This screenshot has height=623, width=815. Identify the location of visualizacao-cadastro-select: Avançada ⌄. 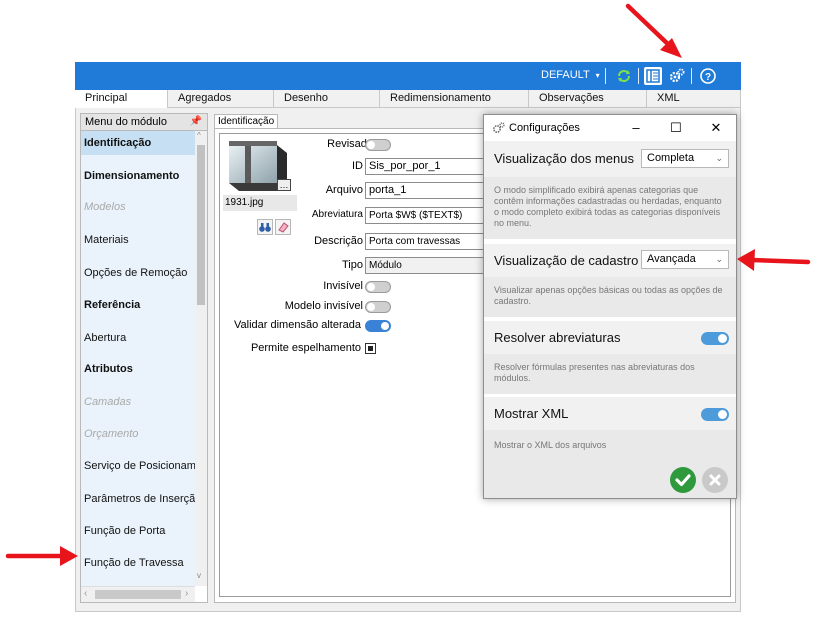
(685, 259).